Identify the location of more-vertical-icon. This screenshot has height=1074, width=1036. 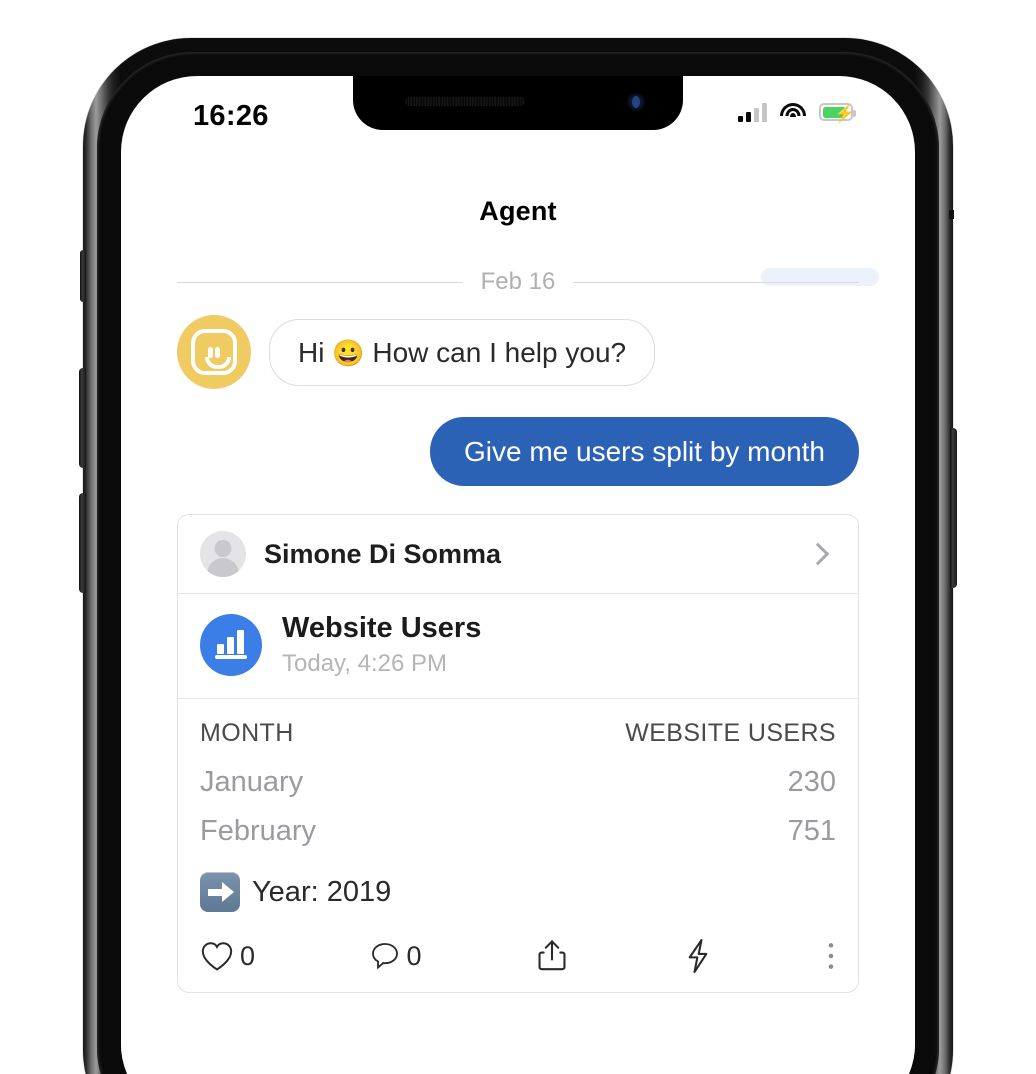
(831, 956).